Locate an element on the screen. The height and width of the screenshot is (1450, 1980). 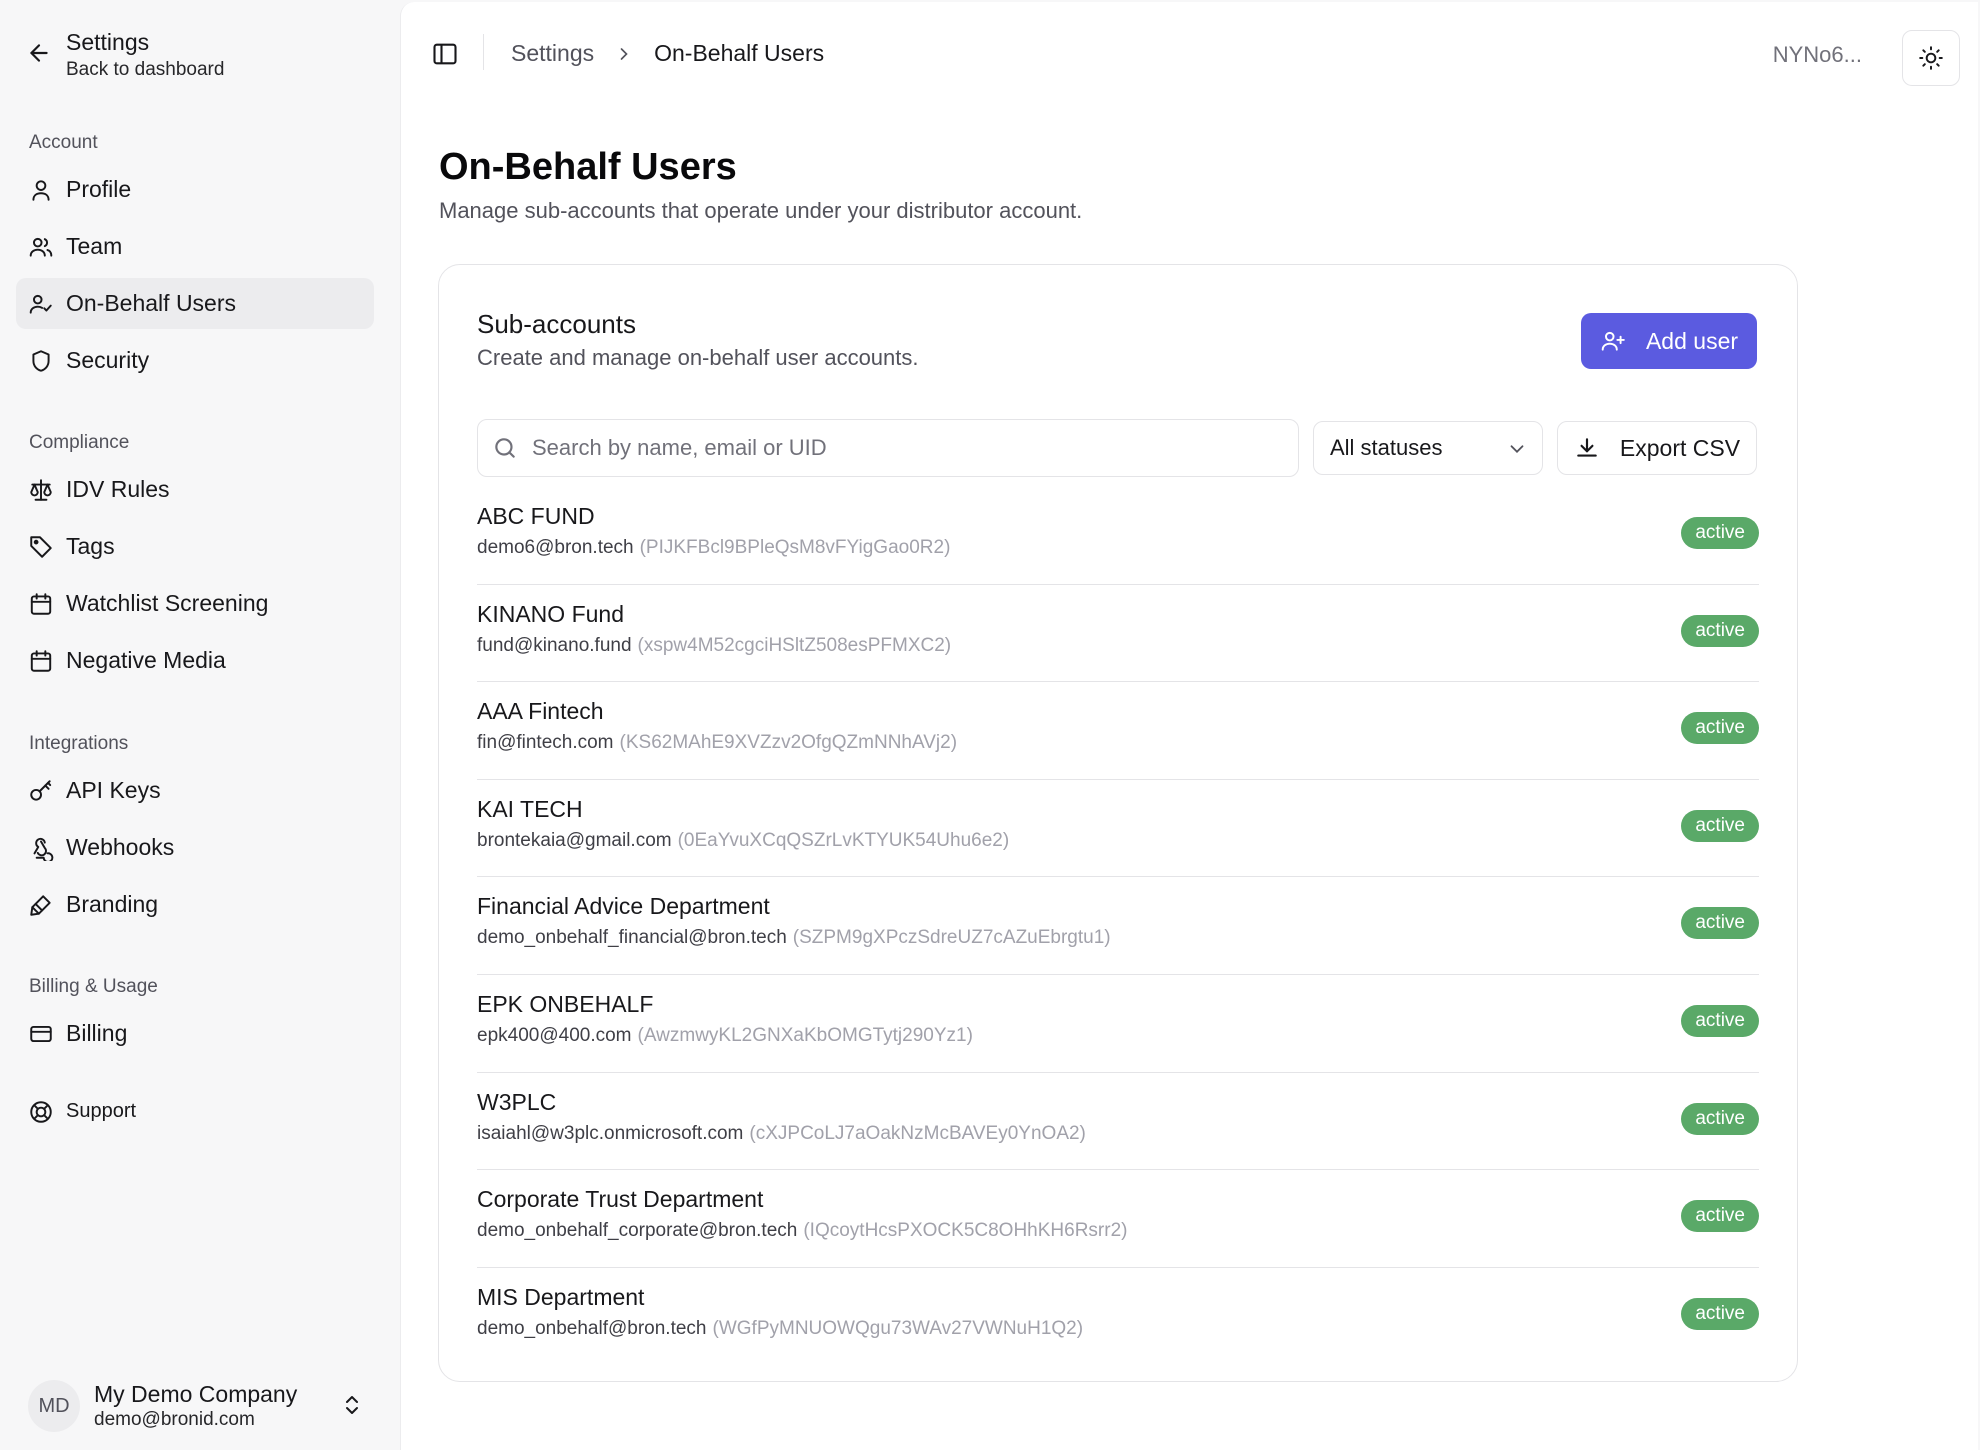
sidebar-item-idv-rules: IDV Rules is located at coordinates (195, 489).